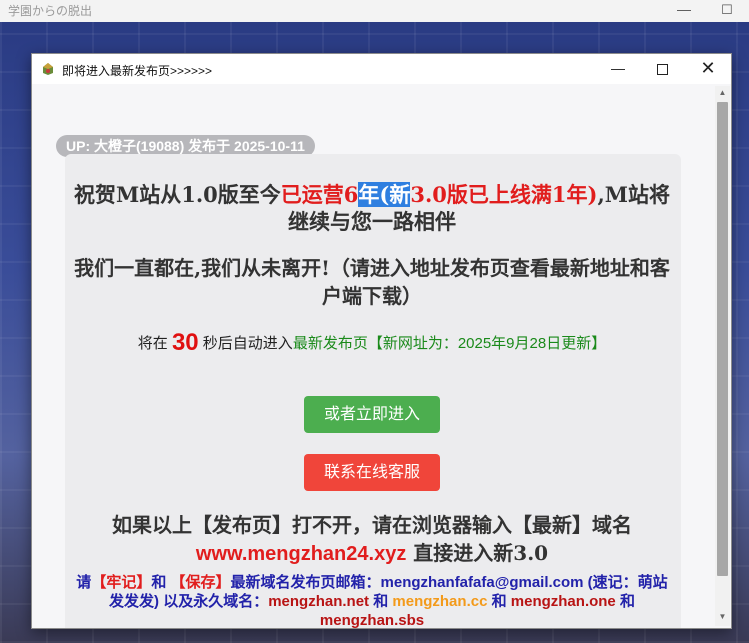  Describe the element at coordinates (319, 194) in the screenshot. I see `headline-part-2: 已运营6` at that location.